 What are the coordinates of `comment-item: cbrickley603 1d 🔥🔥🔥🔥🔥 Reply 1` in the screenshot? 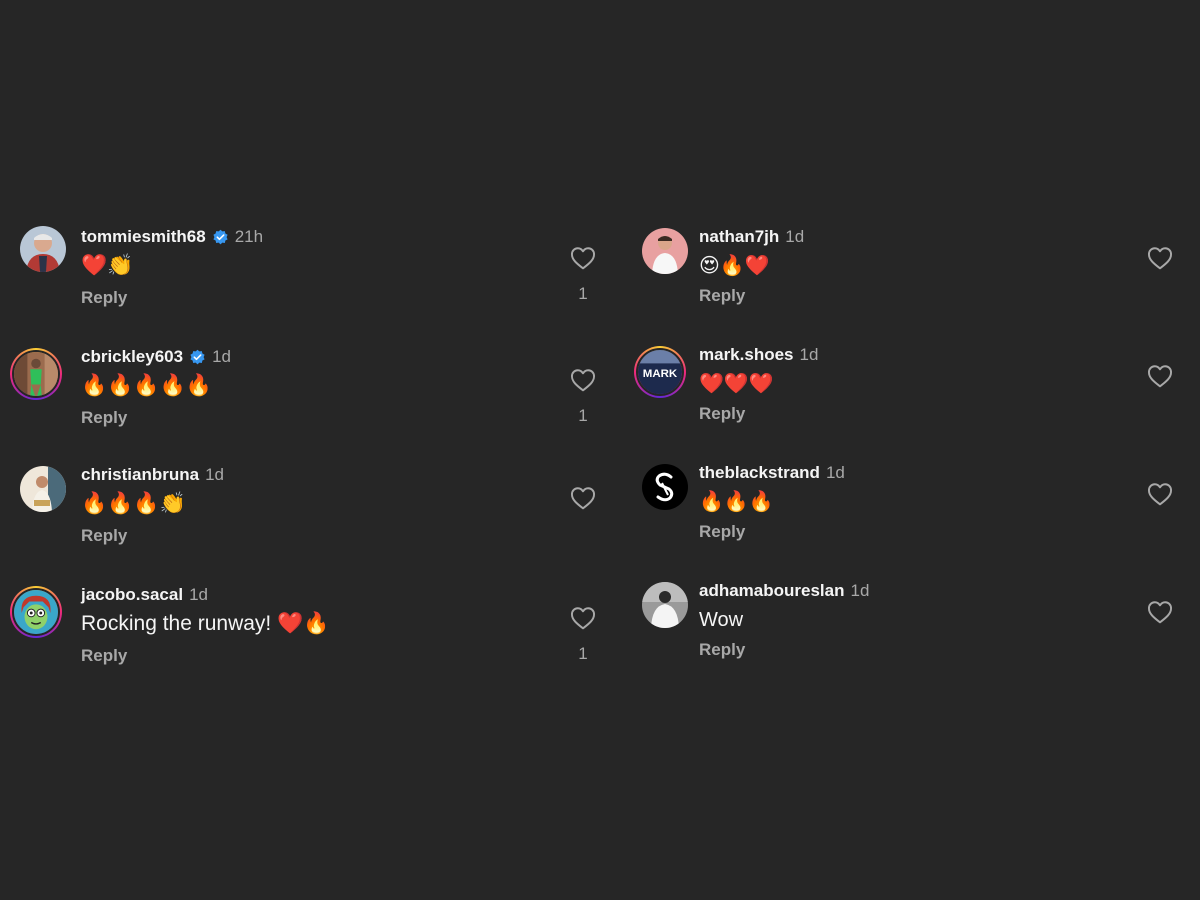 It's located at (300, 401).